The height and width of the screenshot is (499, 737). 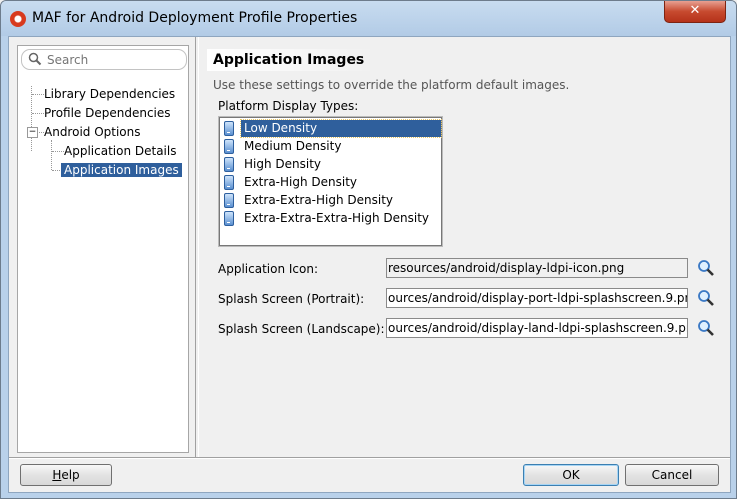 What do you see at coordinates (292, 60) in the screenshot?
I see `page-title: Application Images` at bounding box center [292, 60].